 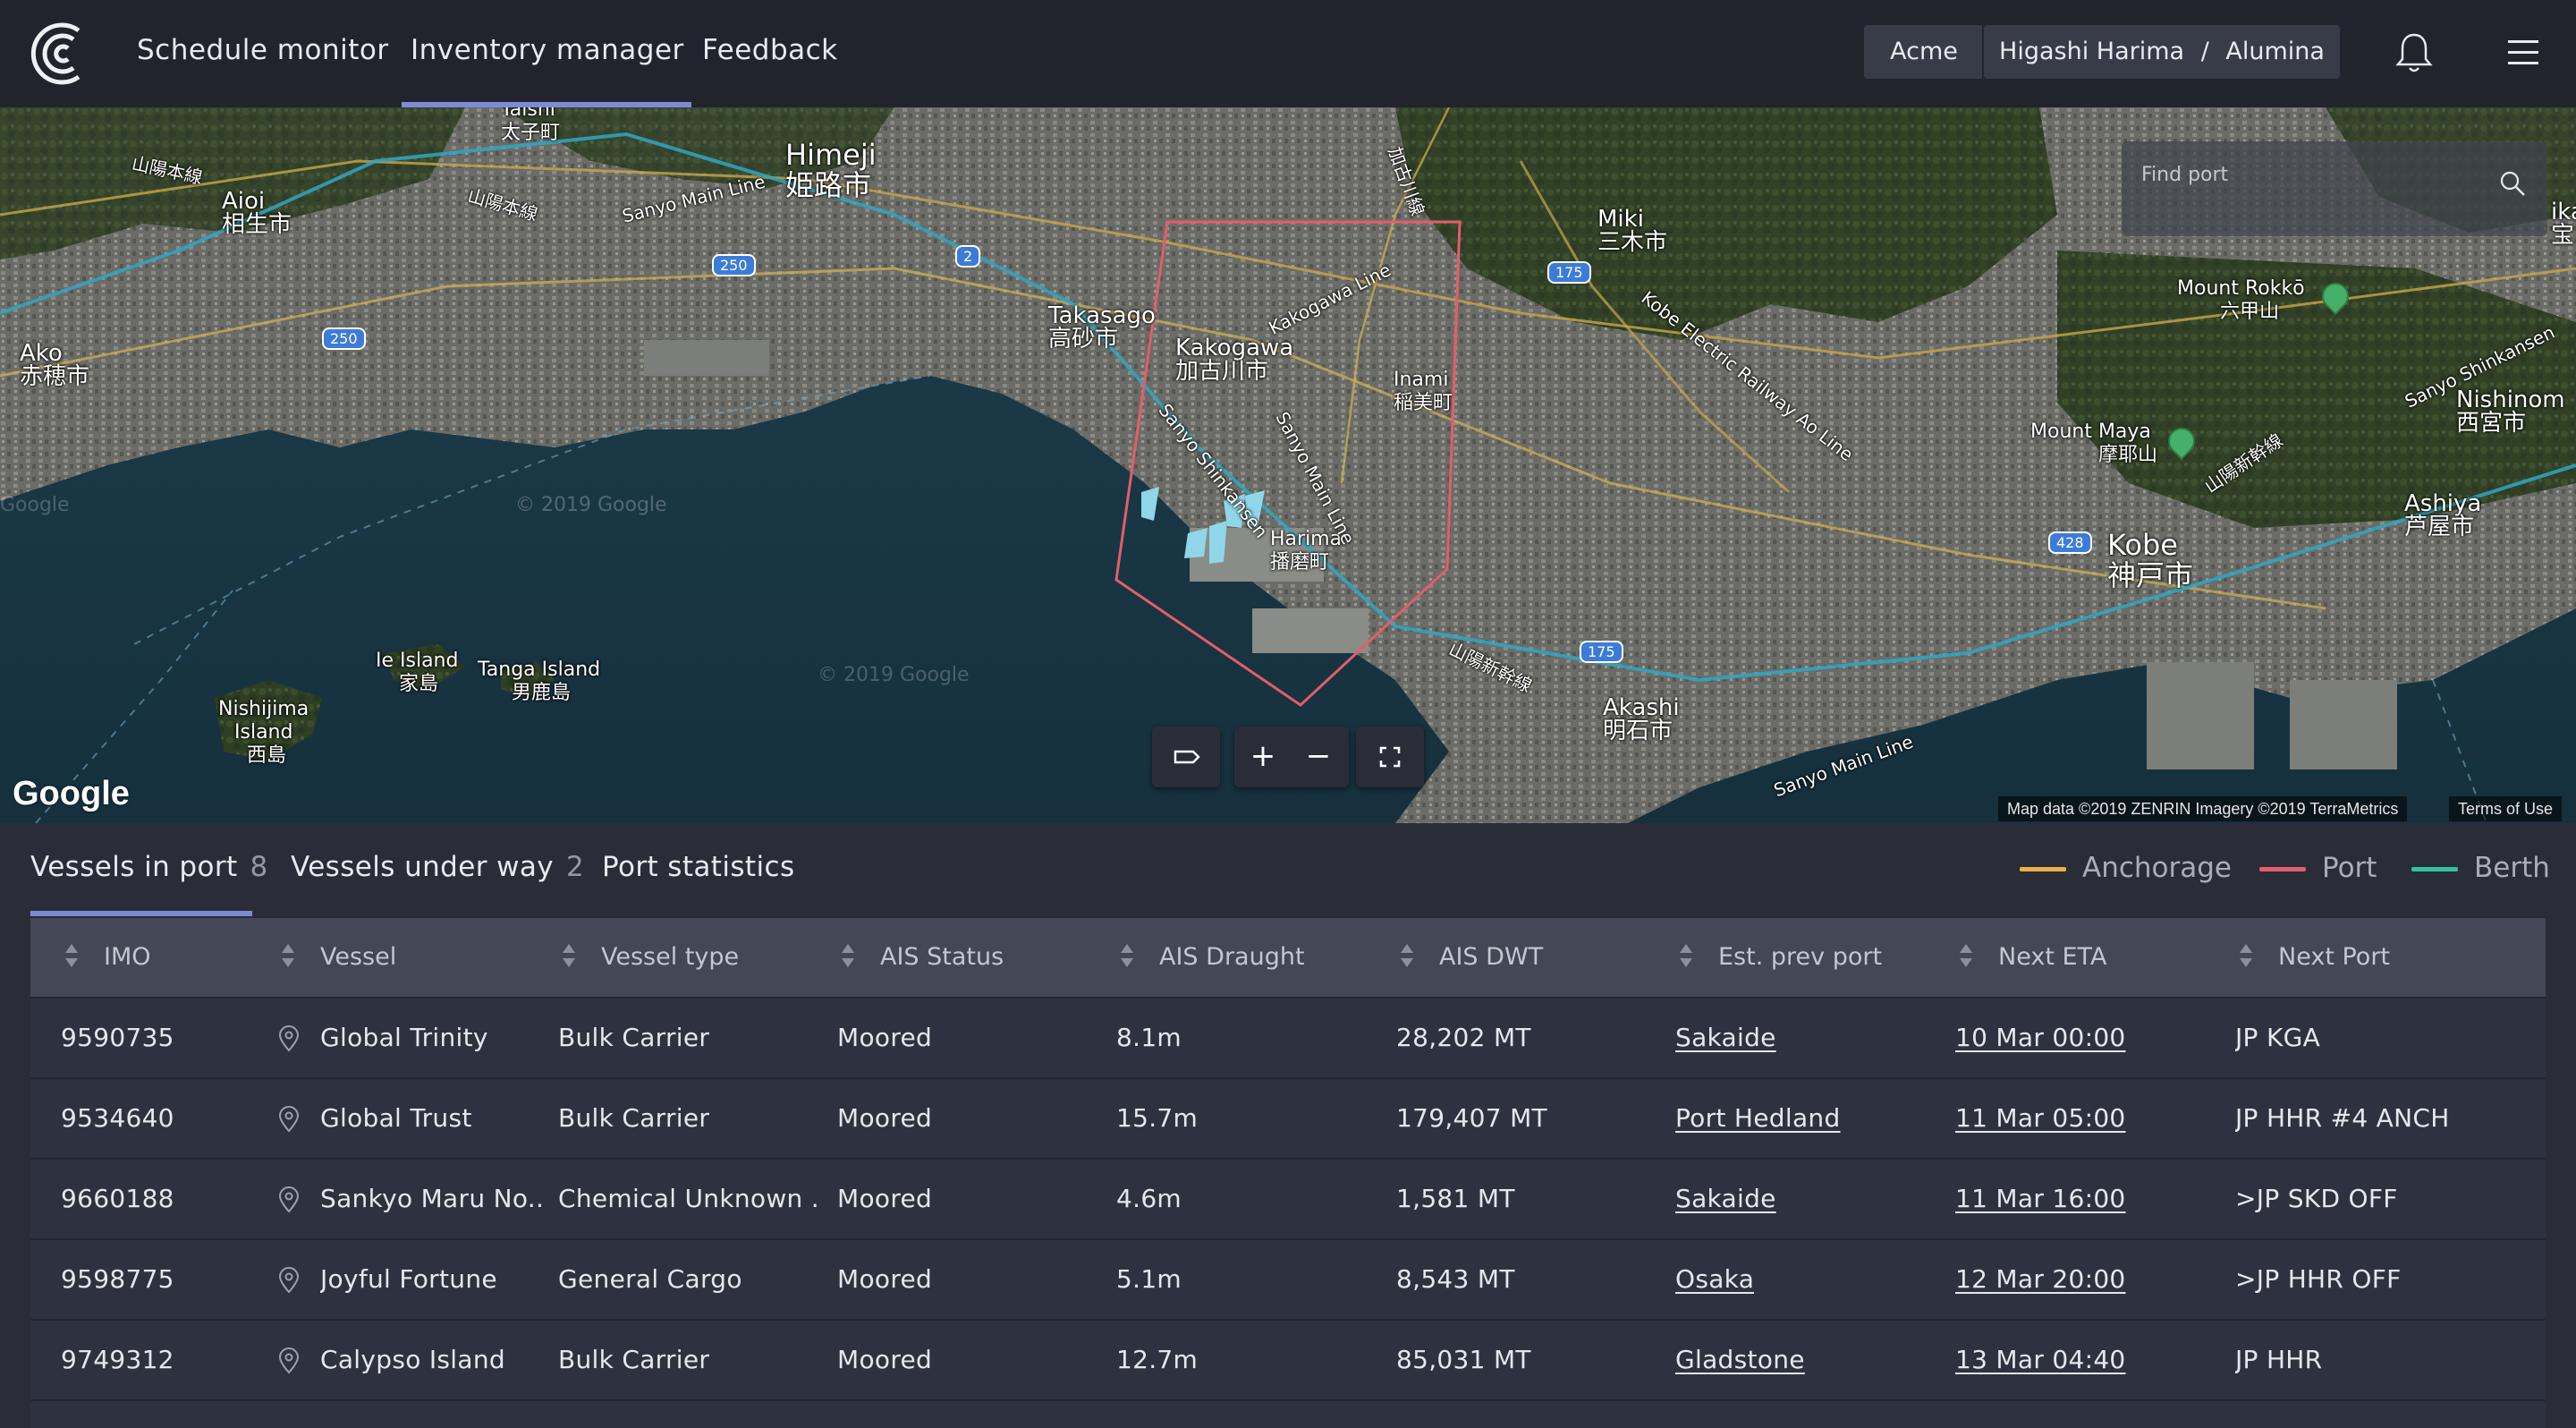 I want to click on cell-vessel: Global Trinity, so click(x=432, y=1038).